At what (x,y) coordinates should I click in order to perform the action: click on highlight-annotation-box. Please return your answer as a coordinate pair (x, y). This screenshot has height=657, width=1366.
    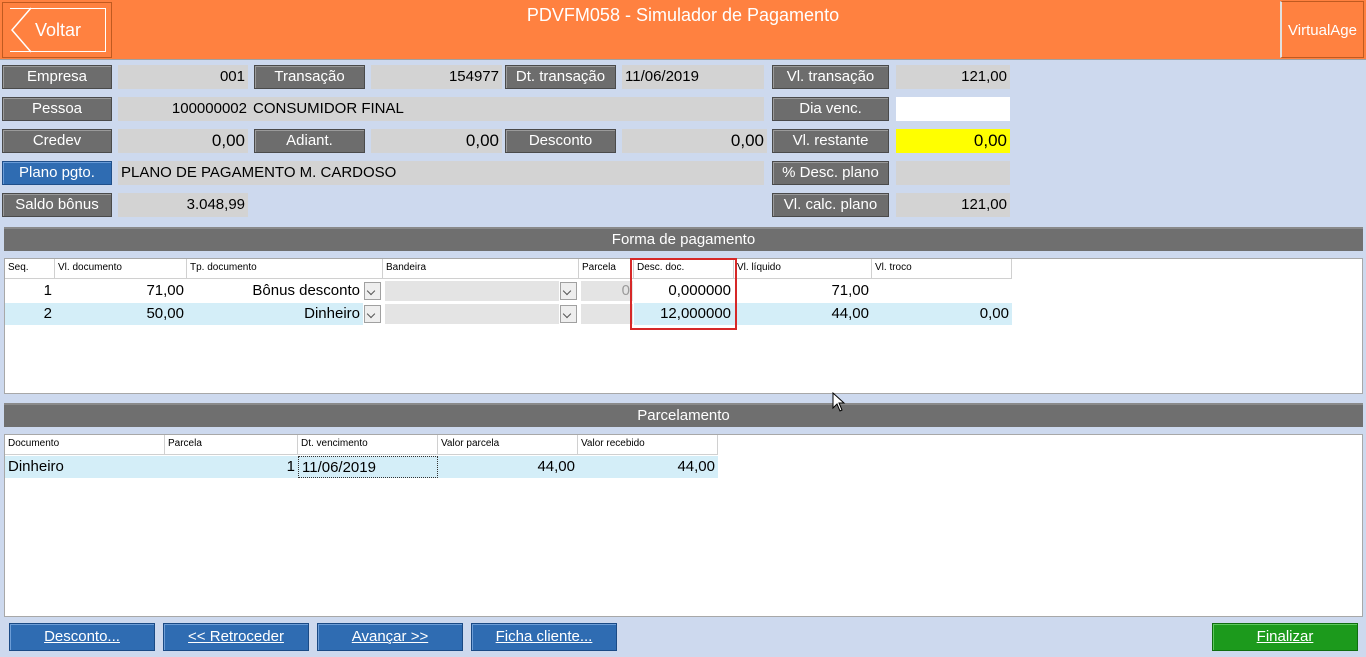
    Looking at the image, I should click on (683, 294).